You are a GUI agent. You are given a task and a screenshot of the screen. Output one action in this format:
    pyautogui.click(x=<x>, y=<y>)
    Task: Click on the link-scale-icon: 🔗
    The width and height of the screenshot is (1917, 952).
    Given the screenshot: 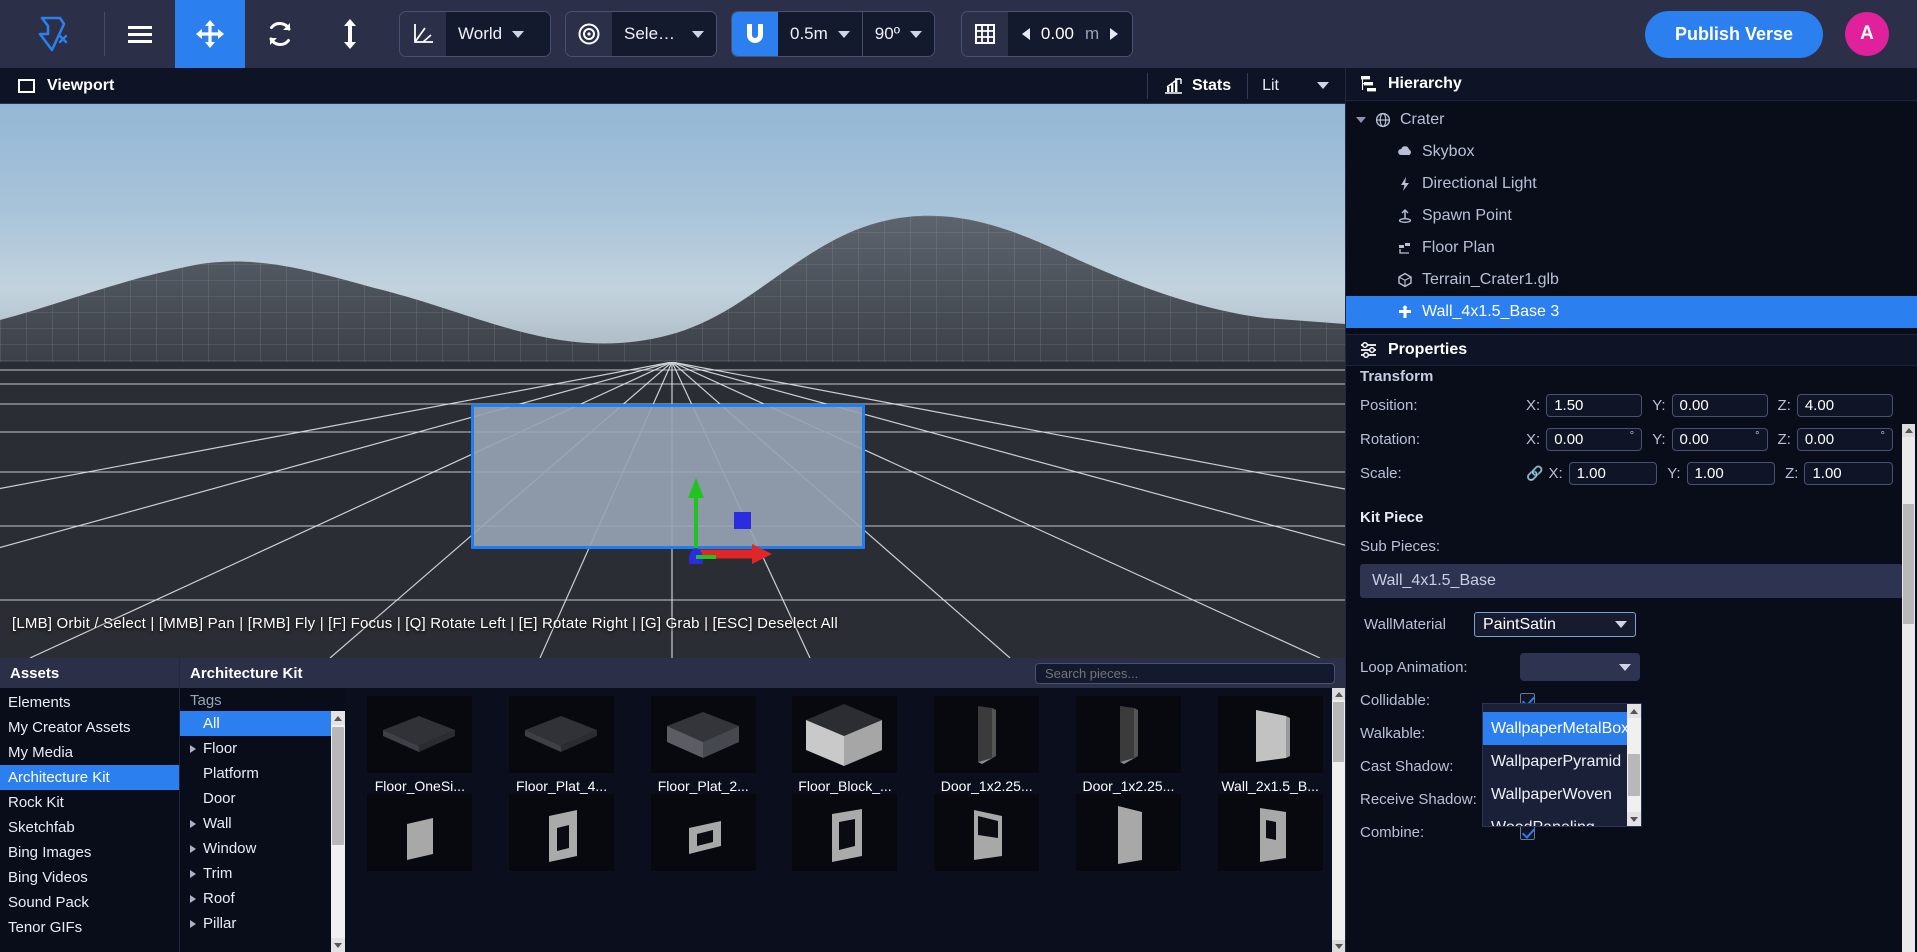 What is the action you would take?
    pyautogui.click(x=1534, y=473)
    